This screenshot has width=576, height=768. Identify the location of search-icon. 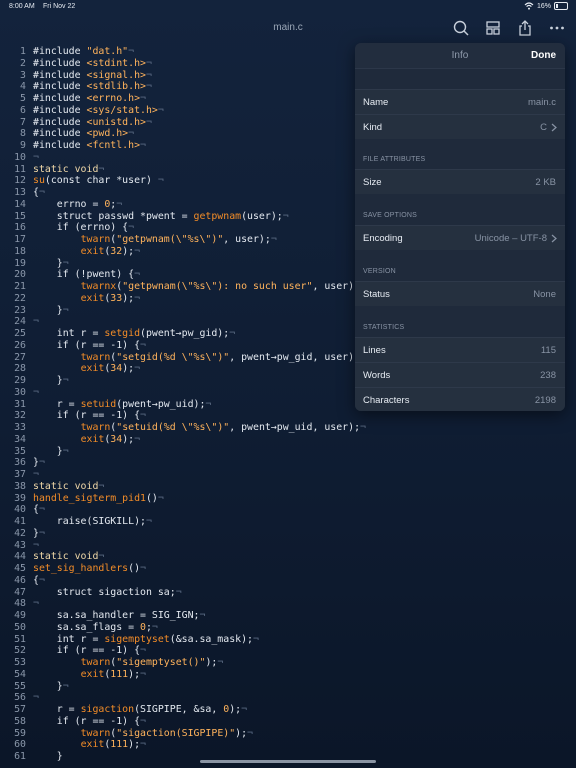
(461, 28).